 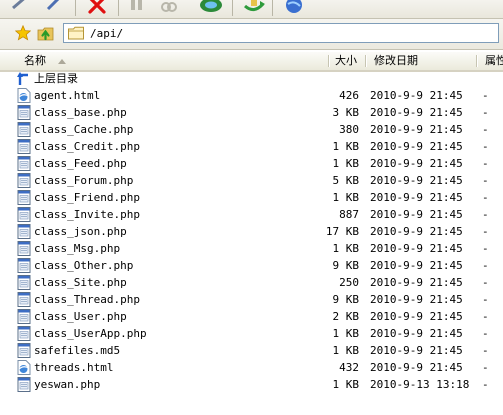 What do you see at coordinates (251, 265) in the screenshot?
I see `list-item: class_Other.php 9 KB 2010-9-9 21:45 -` at bounding box center [251, 265].